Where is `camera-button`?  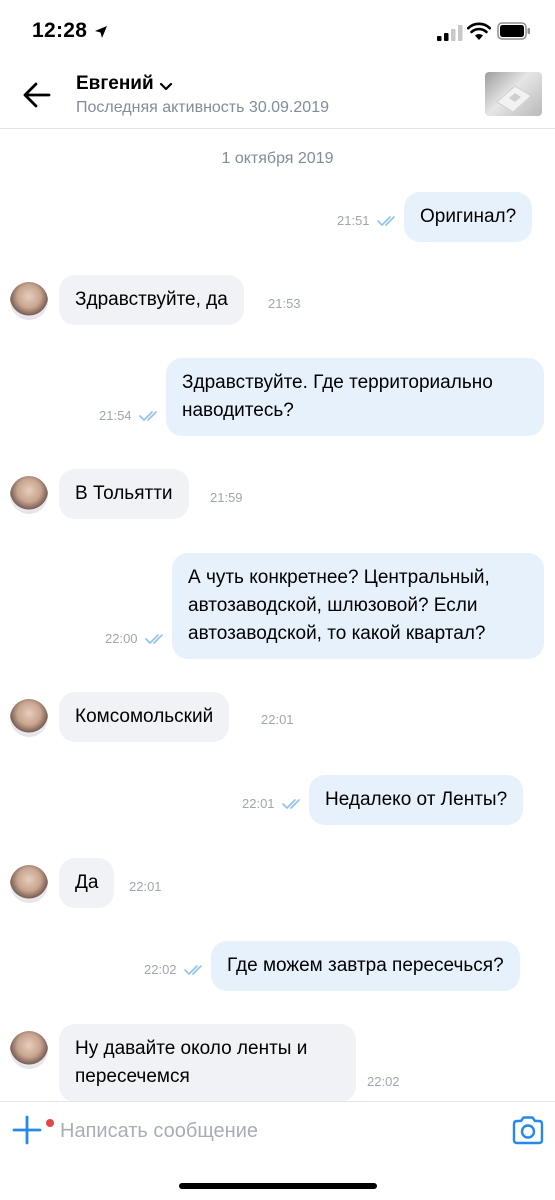
camera-button is located at coordinates (528, 1130).